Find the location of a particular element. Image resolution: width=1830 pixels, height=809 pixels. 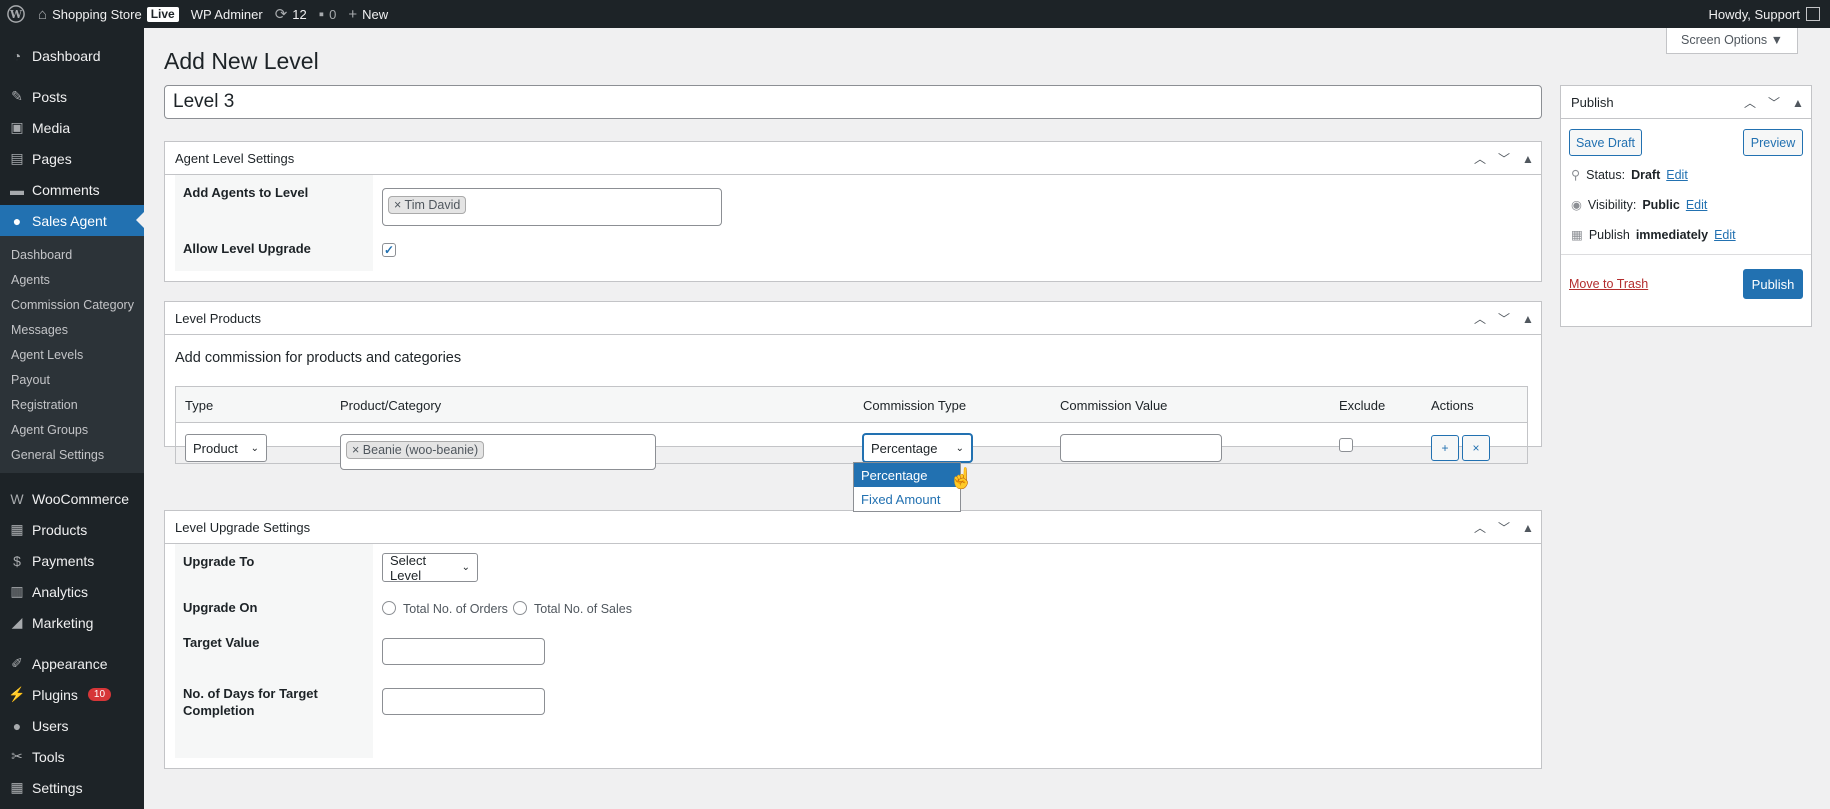

submenu-dashboard: Dashboard is located at coordinates (72, 254).